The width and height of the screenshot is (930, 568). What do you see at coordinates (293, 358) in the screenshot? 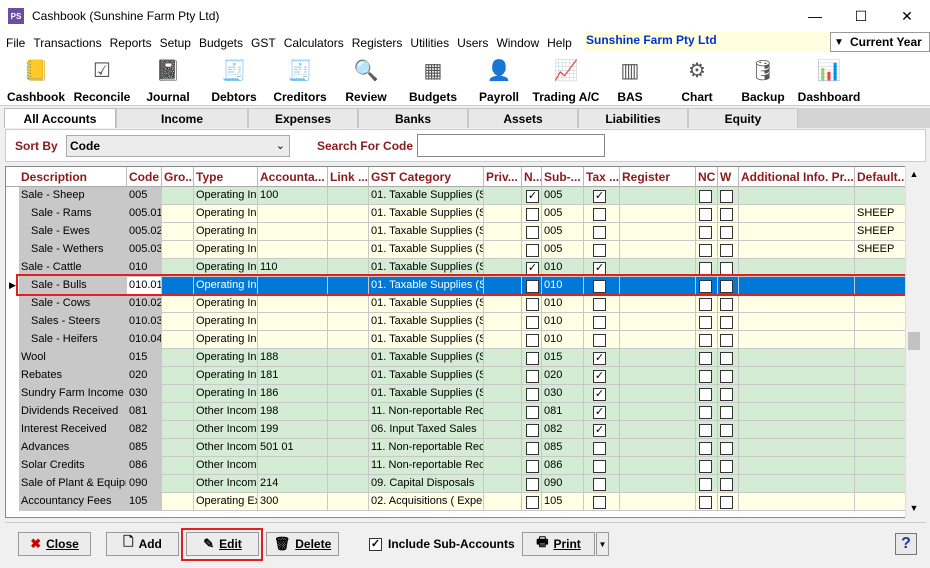
I see `cell-accountant: 188` at bounding box center [293, 358].